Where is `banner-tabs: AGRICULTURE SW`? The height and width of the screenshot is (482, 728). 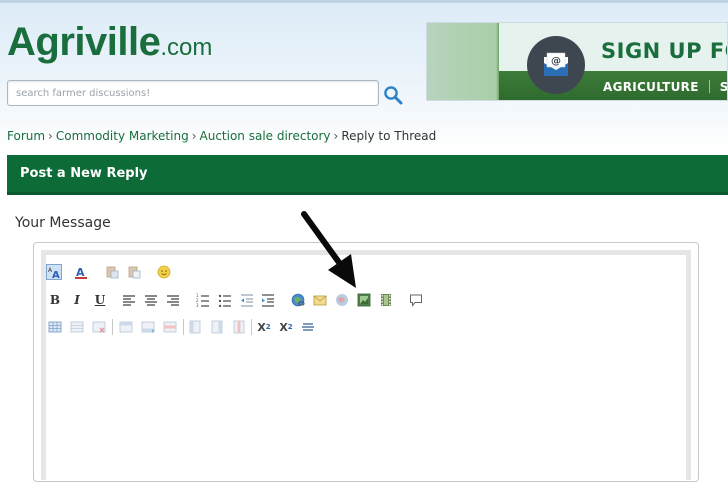
banner-tabs: AGRICULTURE SW is located at coordinates (665, 87).